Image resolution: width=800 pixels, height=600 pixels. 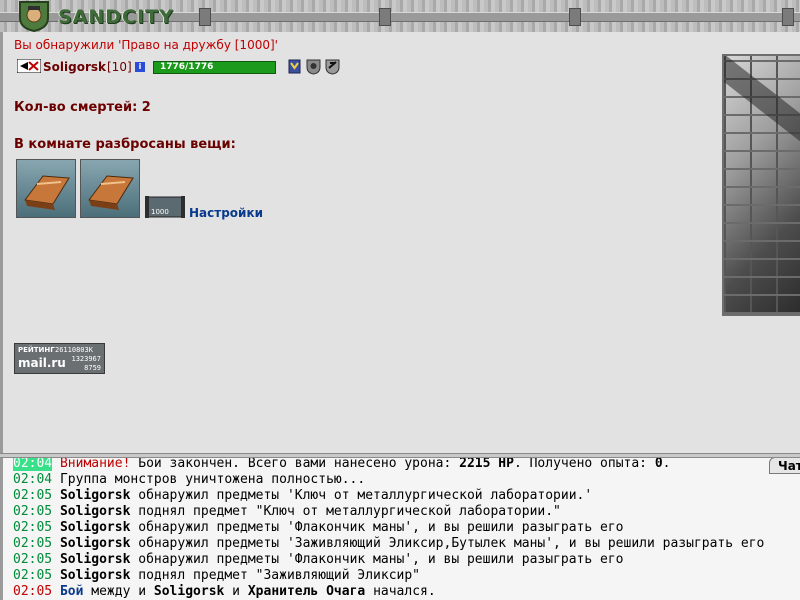 What do you see at coordinates (86, 359) in the screenshot?
I see `counter-value: 1323967` at bounding box center [86, 359].